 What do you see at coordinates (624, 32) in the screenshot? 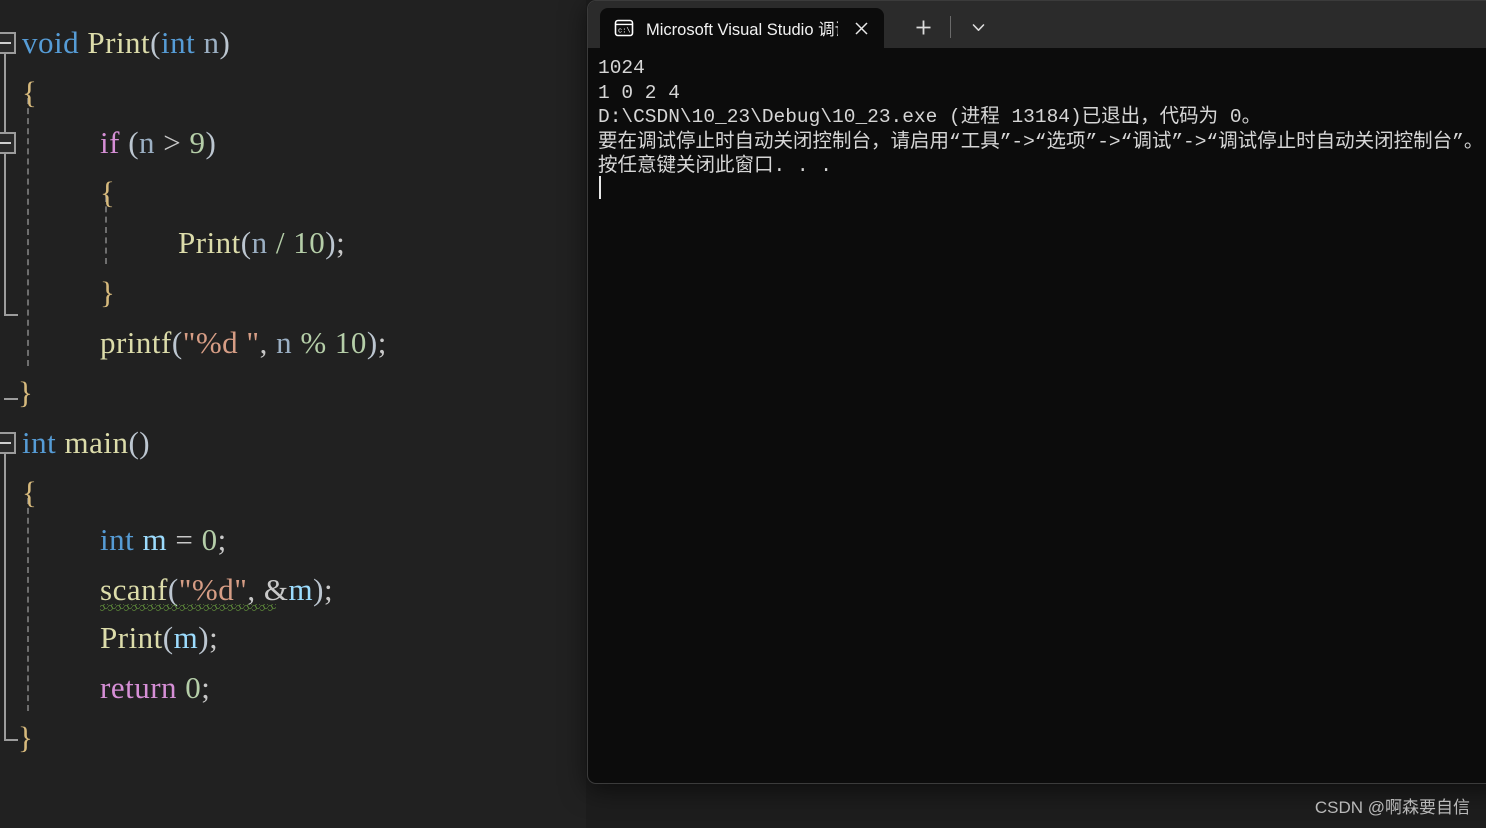
I see `svg-text: c:\` at bounding box center [624, 32].